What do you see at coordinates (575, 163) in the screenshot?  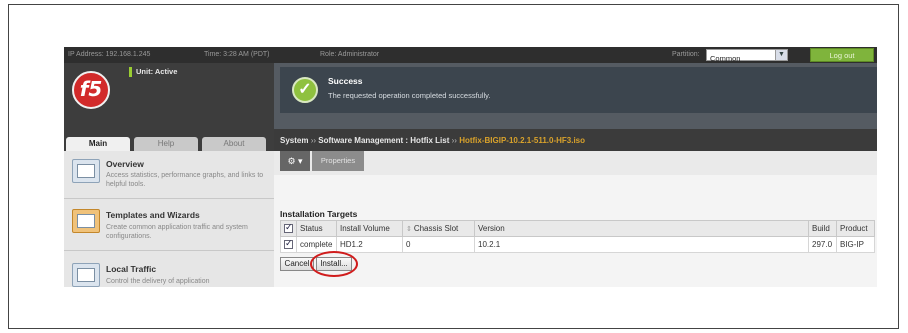 I see `toolbar: ⚙ ▾ Properties` at bounding box center [575, 163].